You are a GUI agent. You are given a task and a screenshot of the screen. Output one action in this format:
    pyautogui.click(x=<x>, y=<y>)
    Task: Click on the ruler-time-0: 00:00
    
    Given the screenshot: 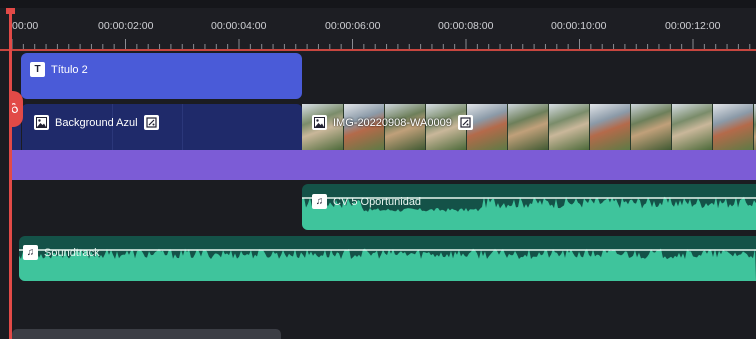 What is the action you would take?
    pyautogui.click(x=25, y=26)
    